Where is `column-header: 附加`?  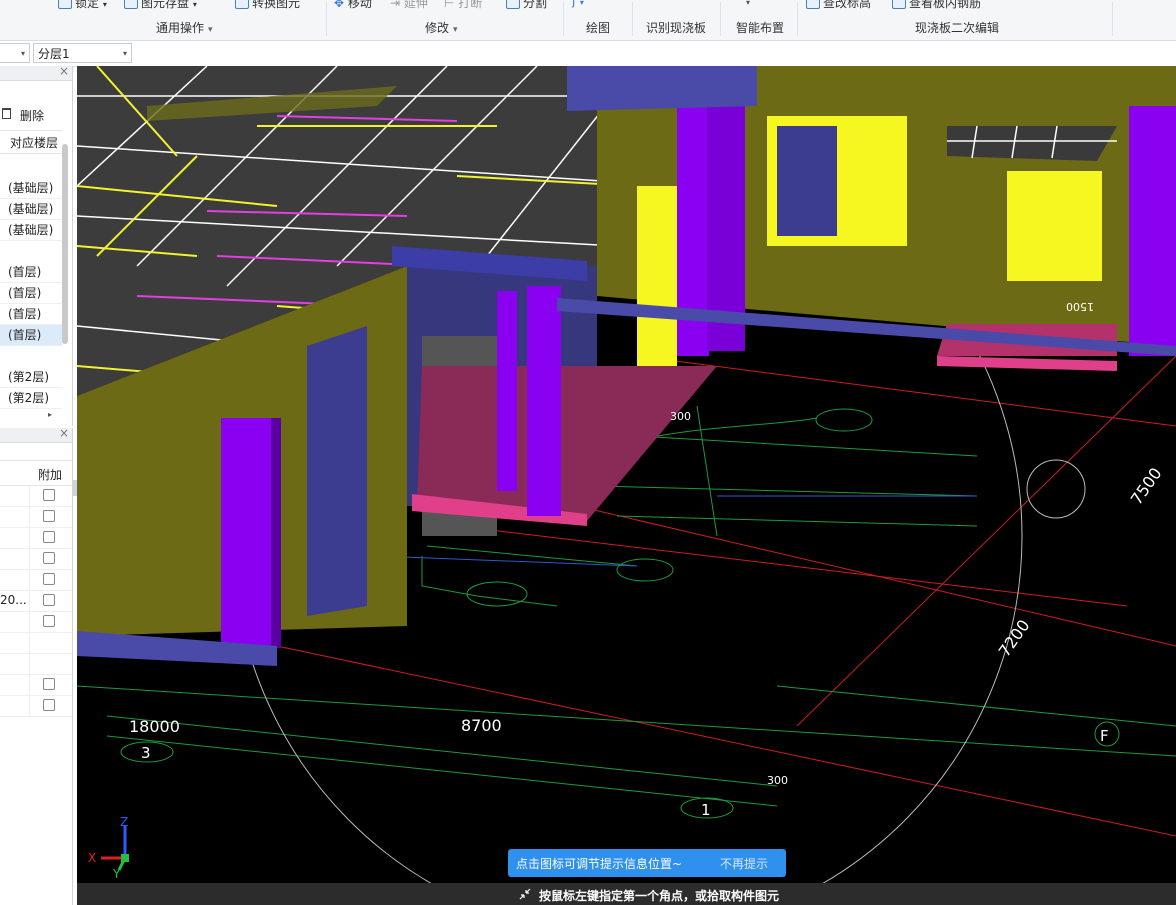 column-header: 附加 is located at coordinates (36, 473).